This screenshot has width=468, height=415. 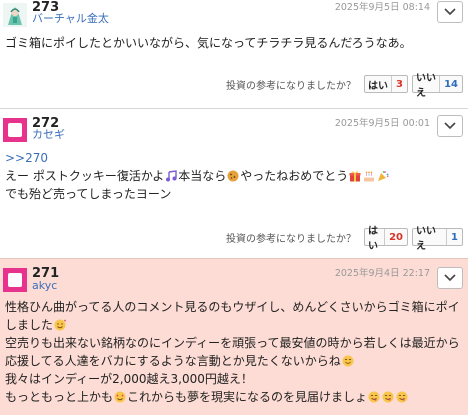 What do you see at coordinates (437, 86) in the screenshot?
I see `vote-no-button: いいえ 14` at bounding box center [437, 86].